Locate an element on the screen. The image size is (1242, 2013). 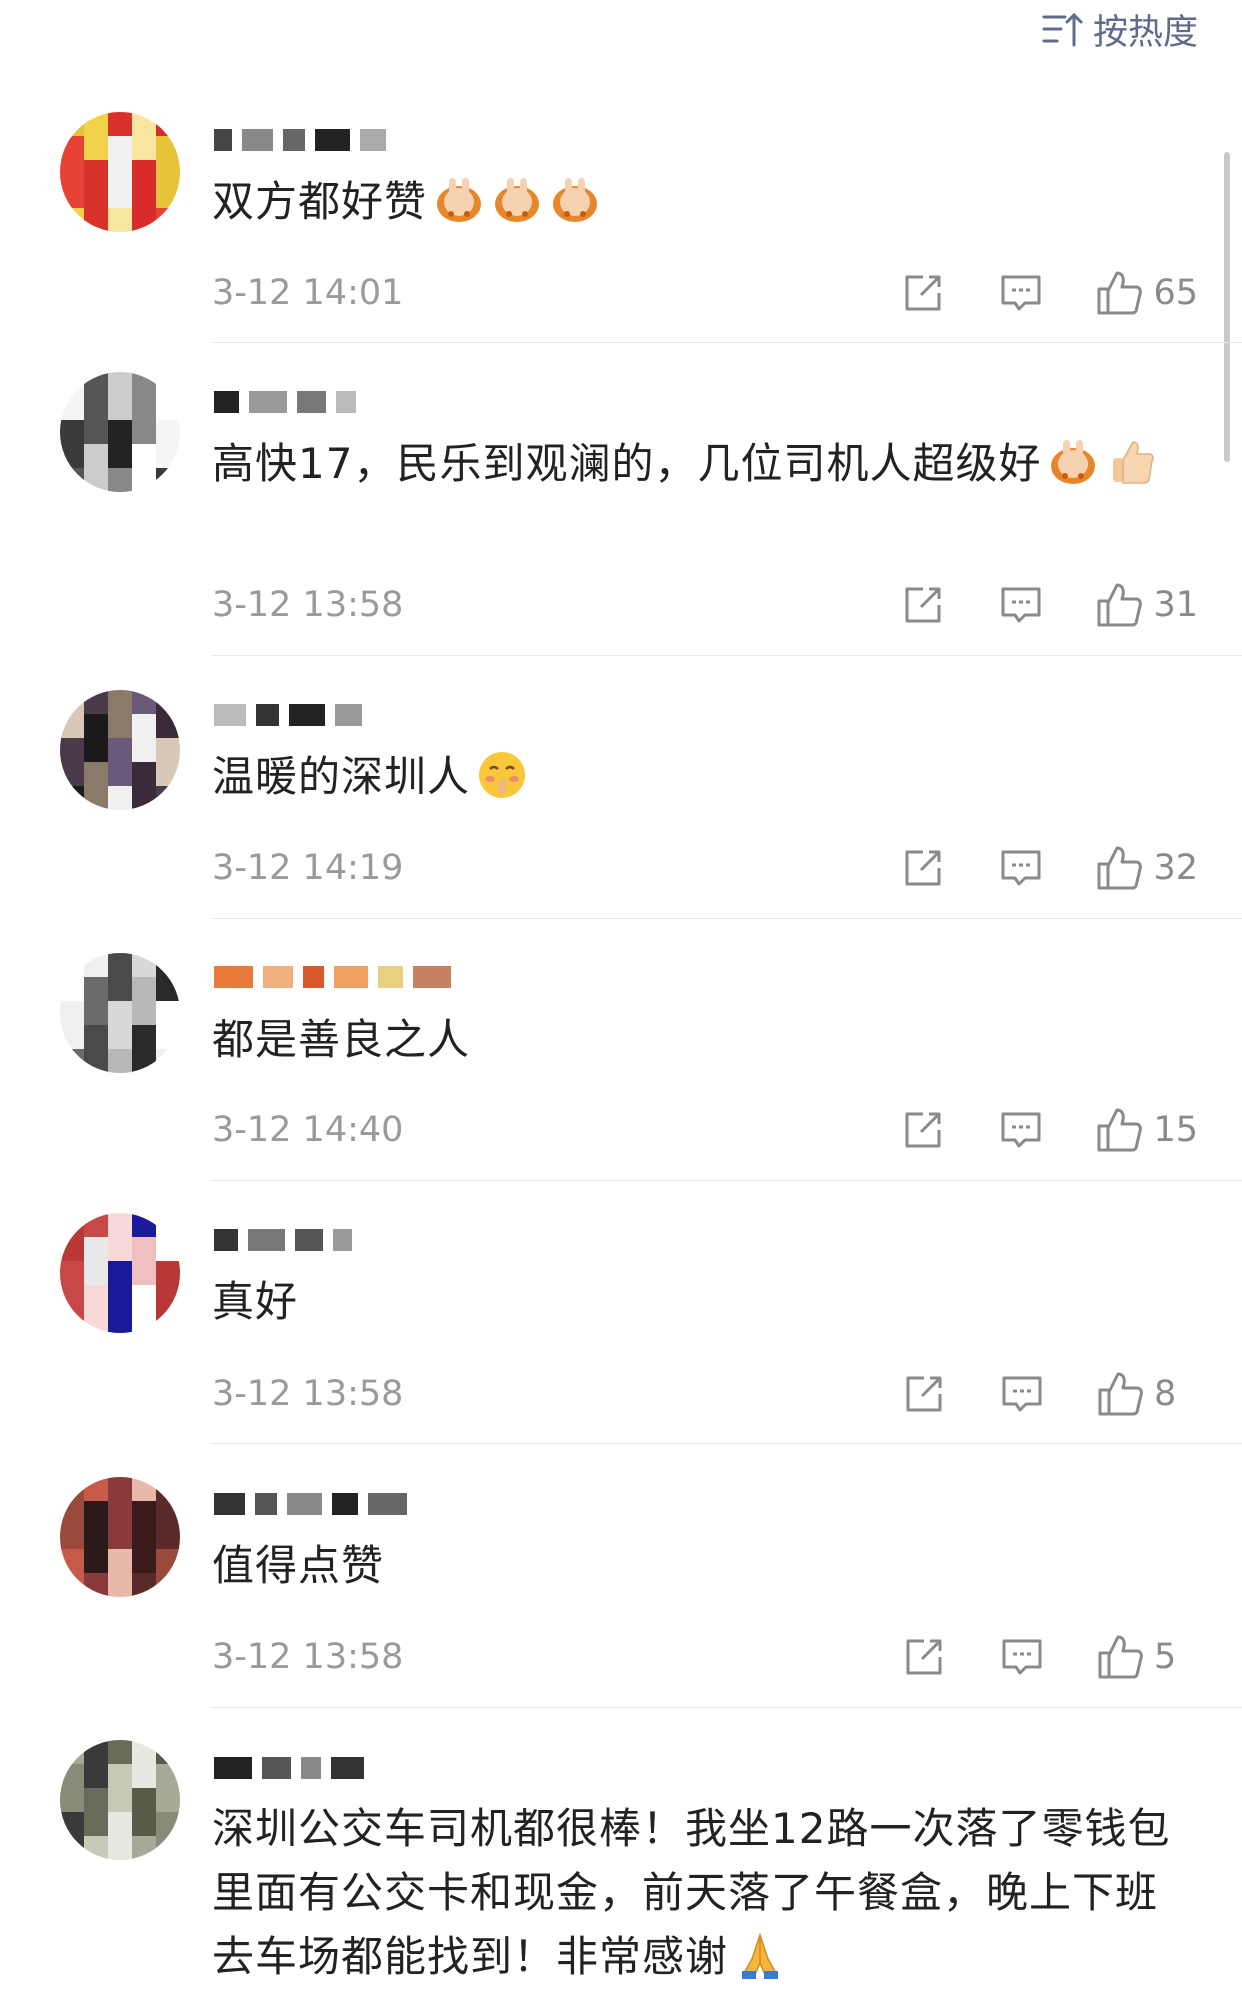
timestamp: 3-12 14:40 is located at coordinates (308, 1130).